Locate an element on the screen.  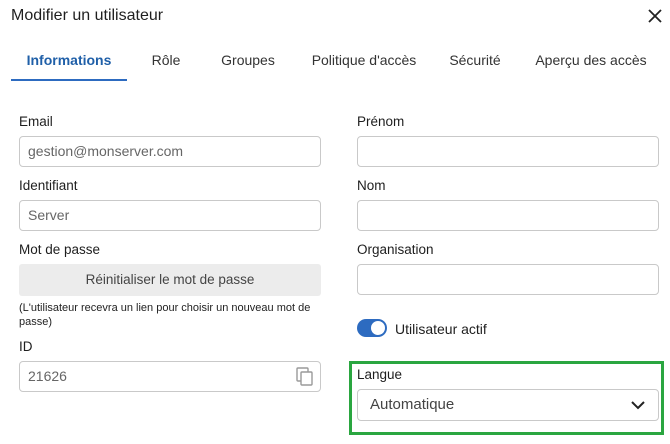
tab-politique-acces: Politique d'accès is located at coordinates (364, 62).